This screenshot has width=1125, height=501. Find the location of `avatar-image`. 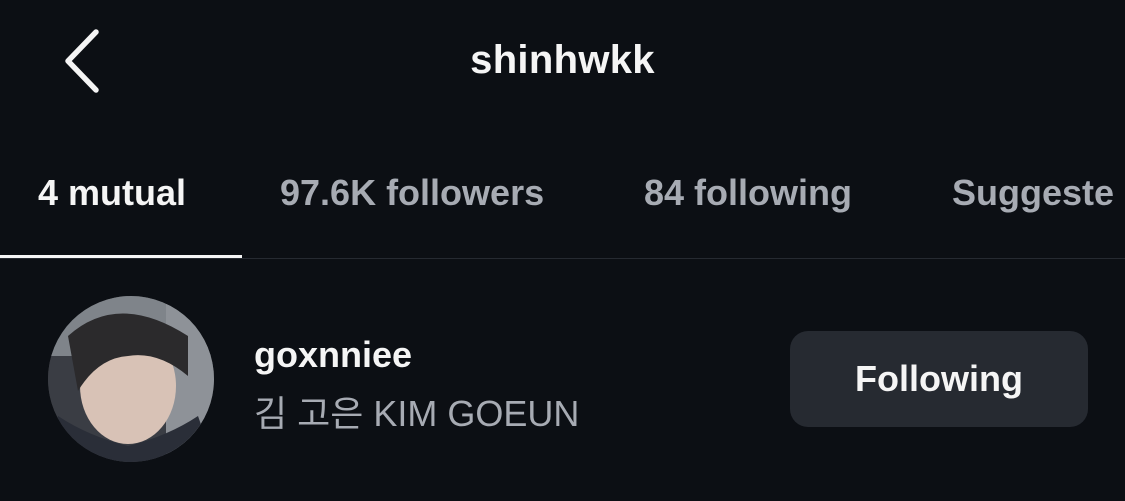

avatar-image is located at coordinates (131, 379).